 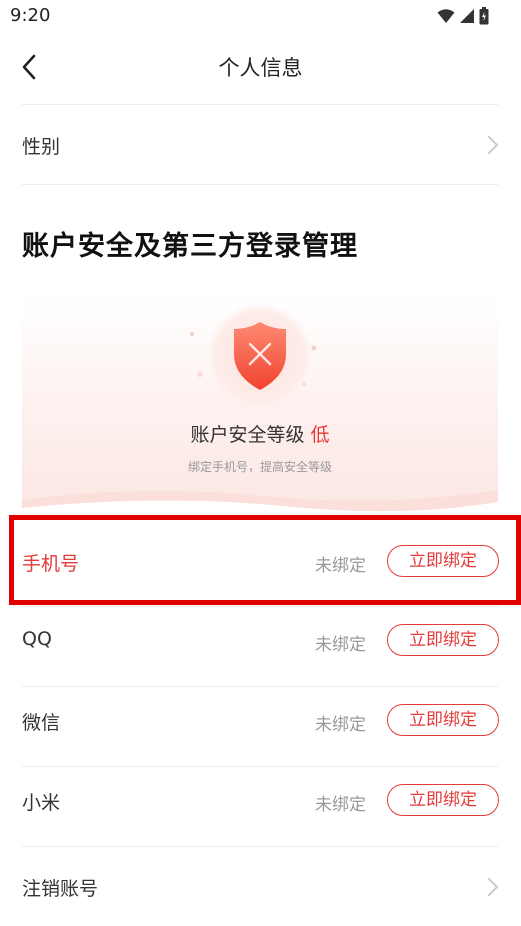 What do you see at coordinates (260, 504) in the screenshot?
I see `wave-decoration` at bounding box center [260, 504].